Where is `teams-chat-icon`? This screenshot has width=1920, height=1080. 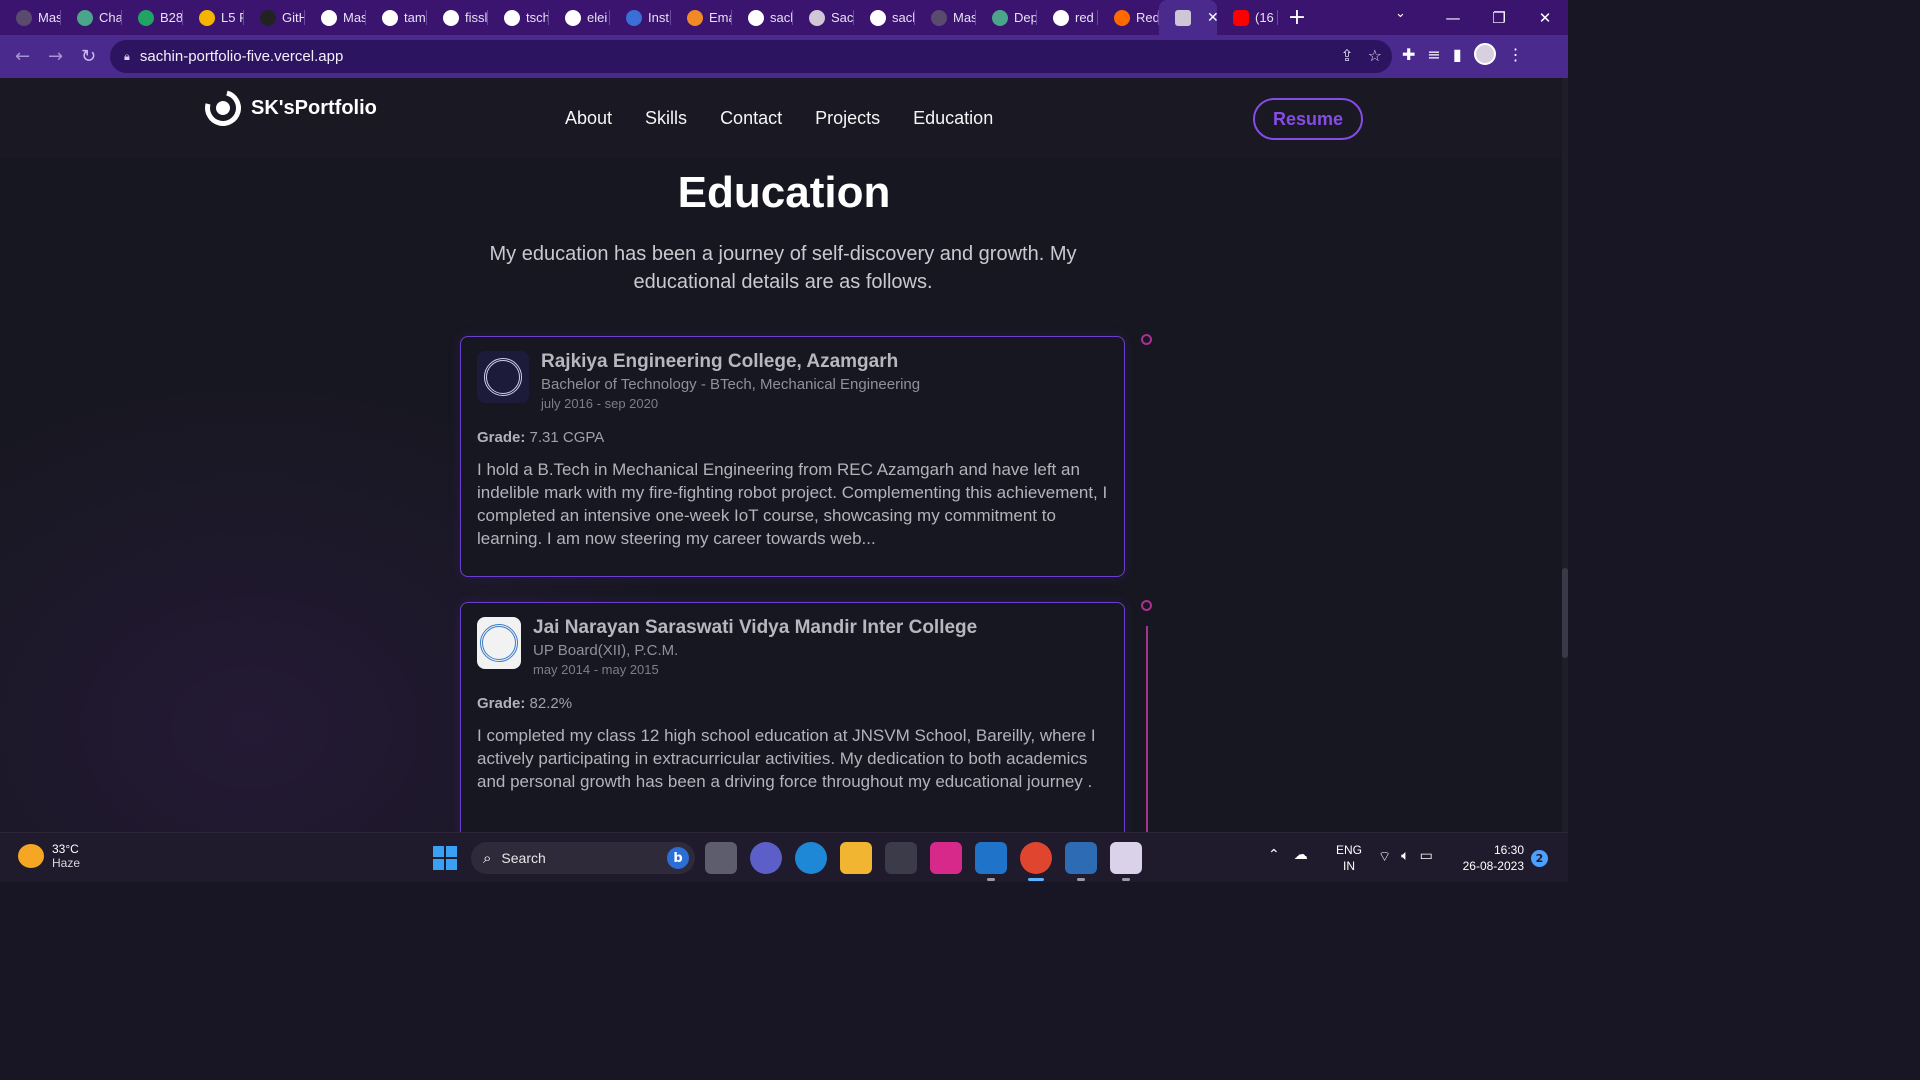 teams-chat-icon is located at coordinates (766, 858).